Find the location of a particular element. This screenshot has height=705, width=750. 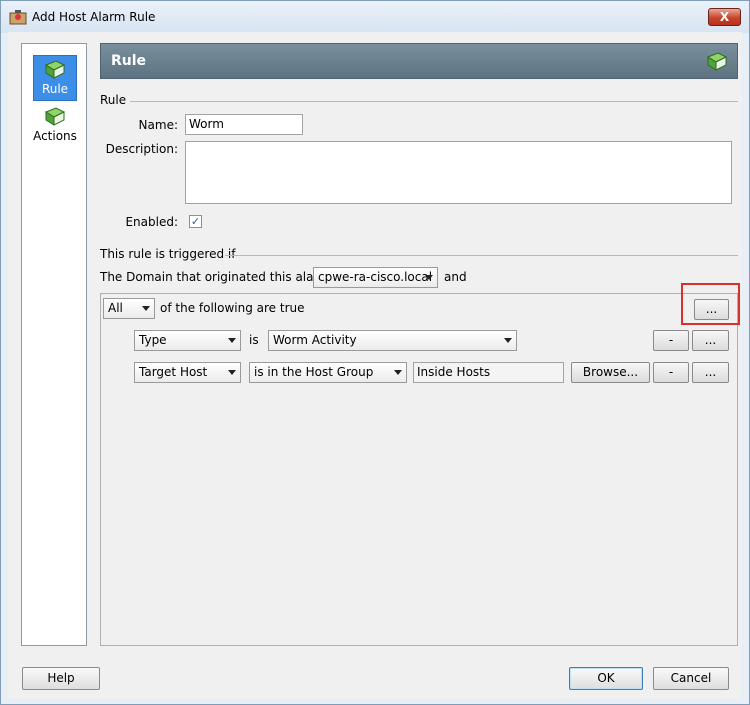

rule-section-label: Rule is located at coordinates (113, 100).